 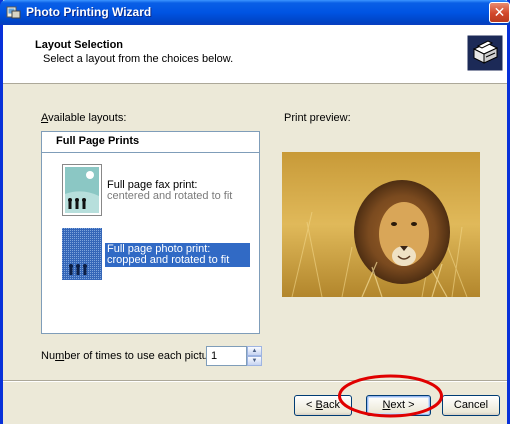 What do you see at coordinates (381, 224) in the screenshot?
I see `print-preview-image` at bounding box center [381, 224].